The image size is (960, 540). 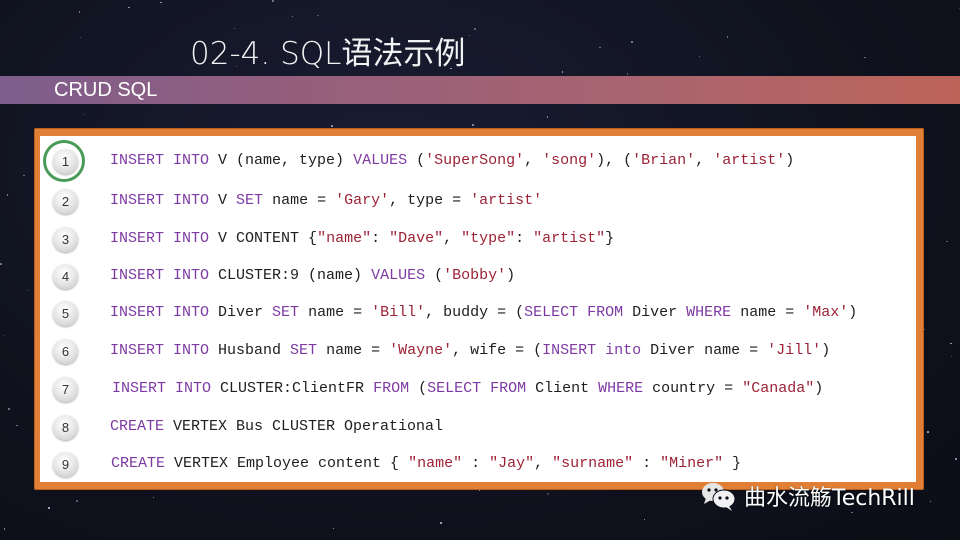 What do you see at coordinates (704, 350) in the screenshot?
I see `code-token: Diver name =` at bounding box center [704, 350].